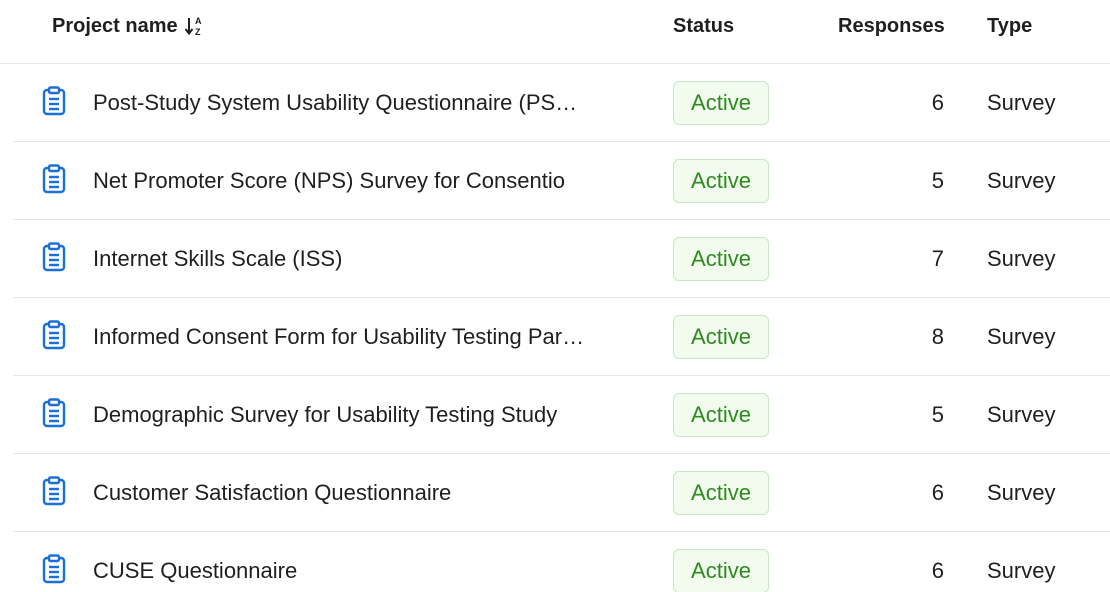  I want to click on column-header-project-name: Project name A Z, so click(128, 26).